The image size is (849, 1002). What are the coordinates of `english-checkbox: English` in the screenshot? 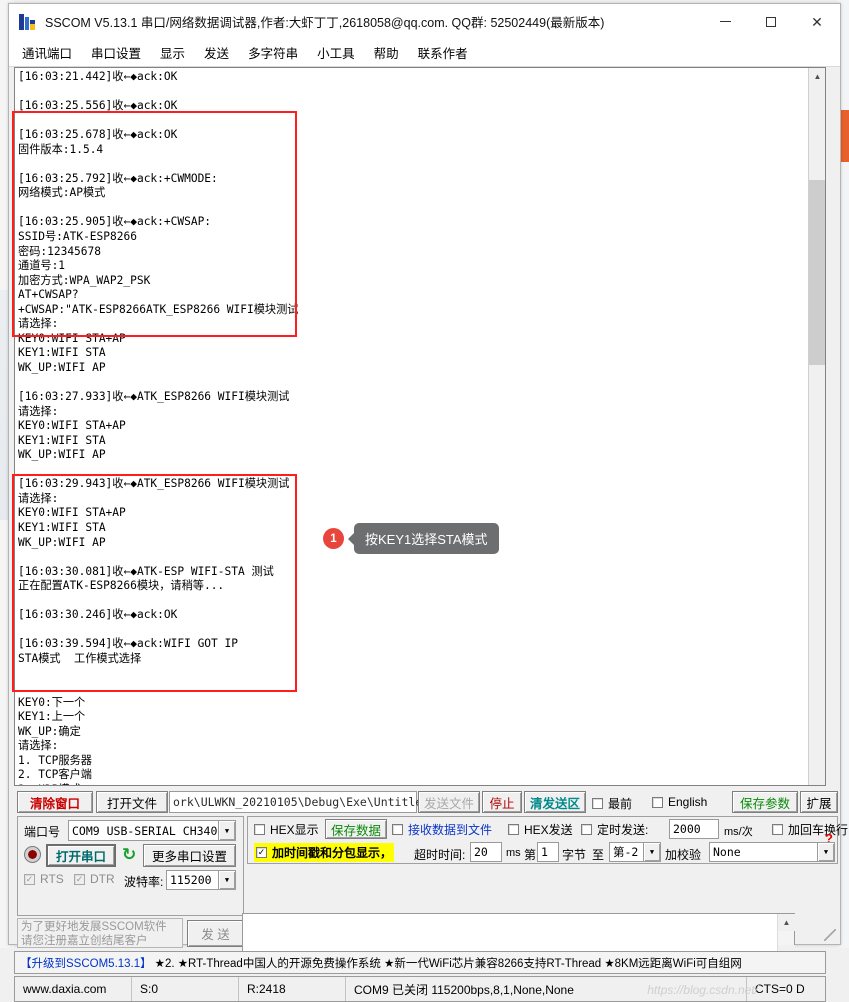 It's located at (679, 802).